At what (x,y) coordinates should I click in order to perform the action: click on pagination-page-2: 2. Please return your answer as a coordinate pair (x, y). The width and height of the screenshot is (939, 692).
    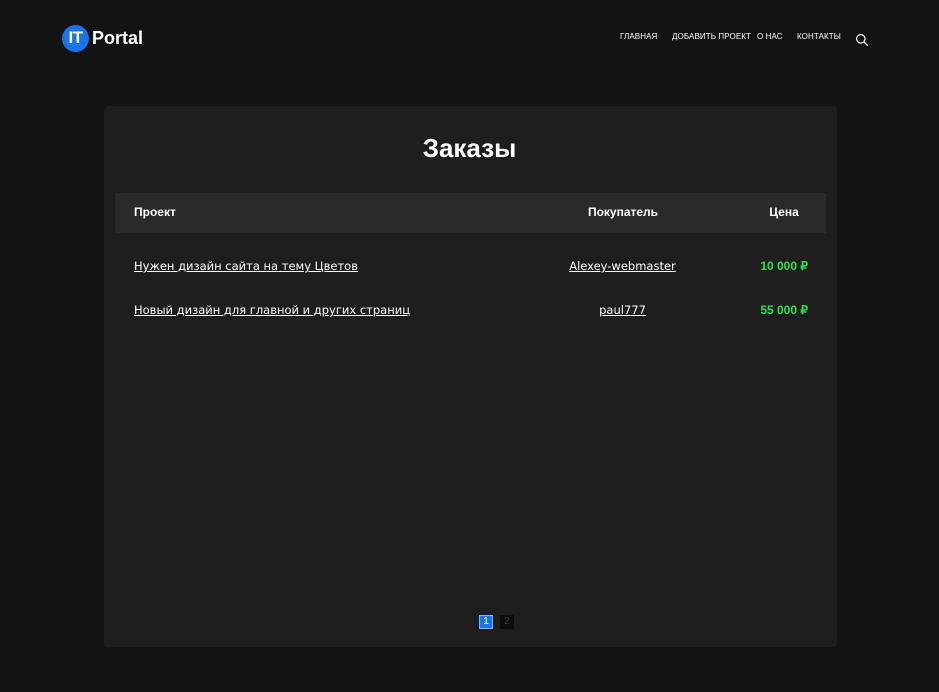
    Looking at the image, I should click on (507, 622).